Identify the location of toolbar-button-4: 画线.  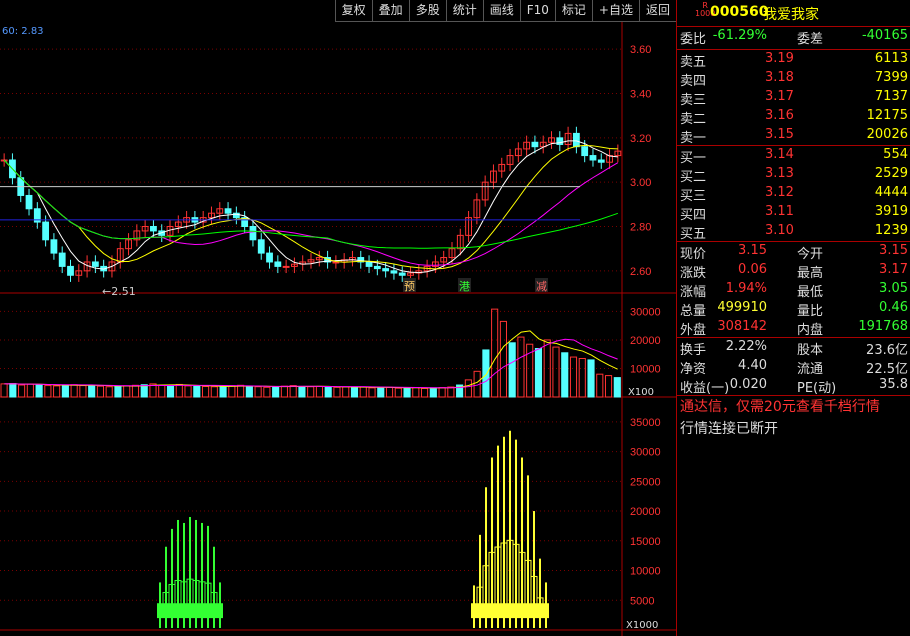
(501, 11).